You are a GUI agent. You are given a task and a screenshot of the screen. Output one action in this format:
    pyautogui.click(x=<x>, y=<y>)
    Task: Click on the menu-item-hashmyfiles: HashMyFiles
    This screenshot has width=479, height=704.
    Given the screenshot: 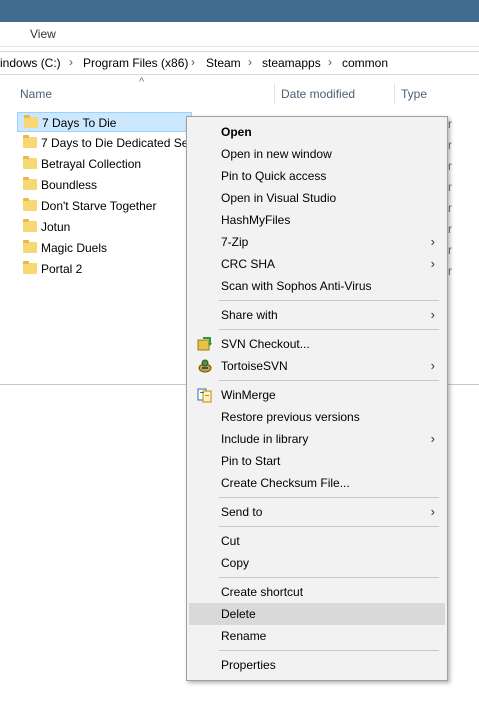 What is the action you would take?
    pyautogui.click(x=317, y=220)
    